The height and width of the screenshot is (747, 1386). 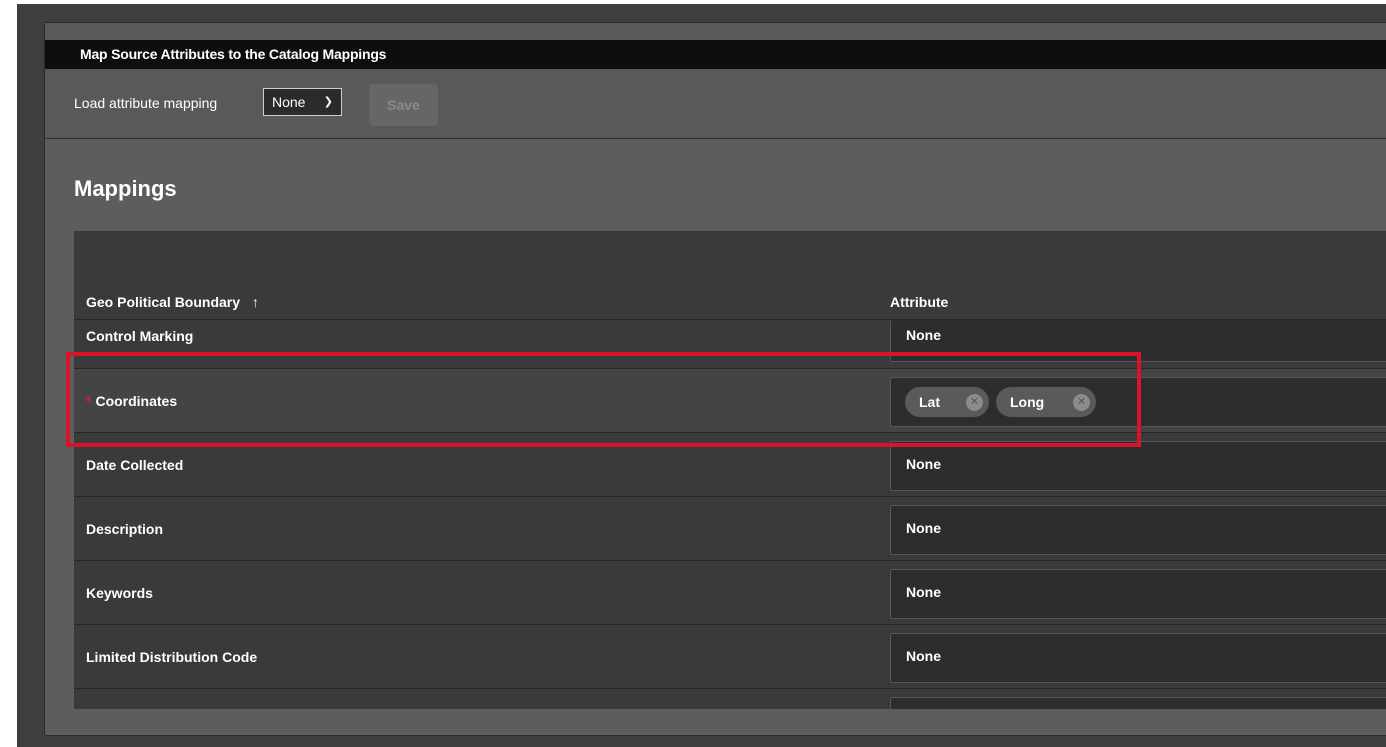 I want to click on arrow-up-icon: ↑, so click(x=255, y=302).